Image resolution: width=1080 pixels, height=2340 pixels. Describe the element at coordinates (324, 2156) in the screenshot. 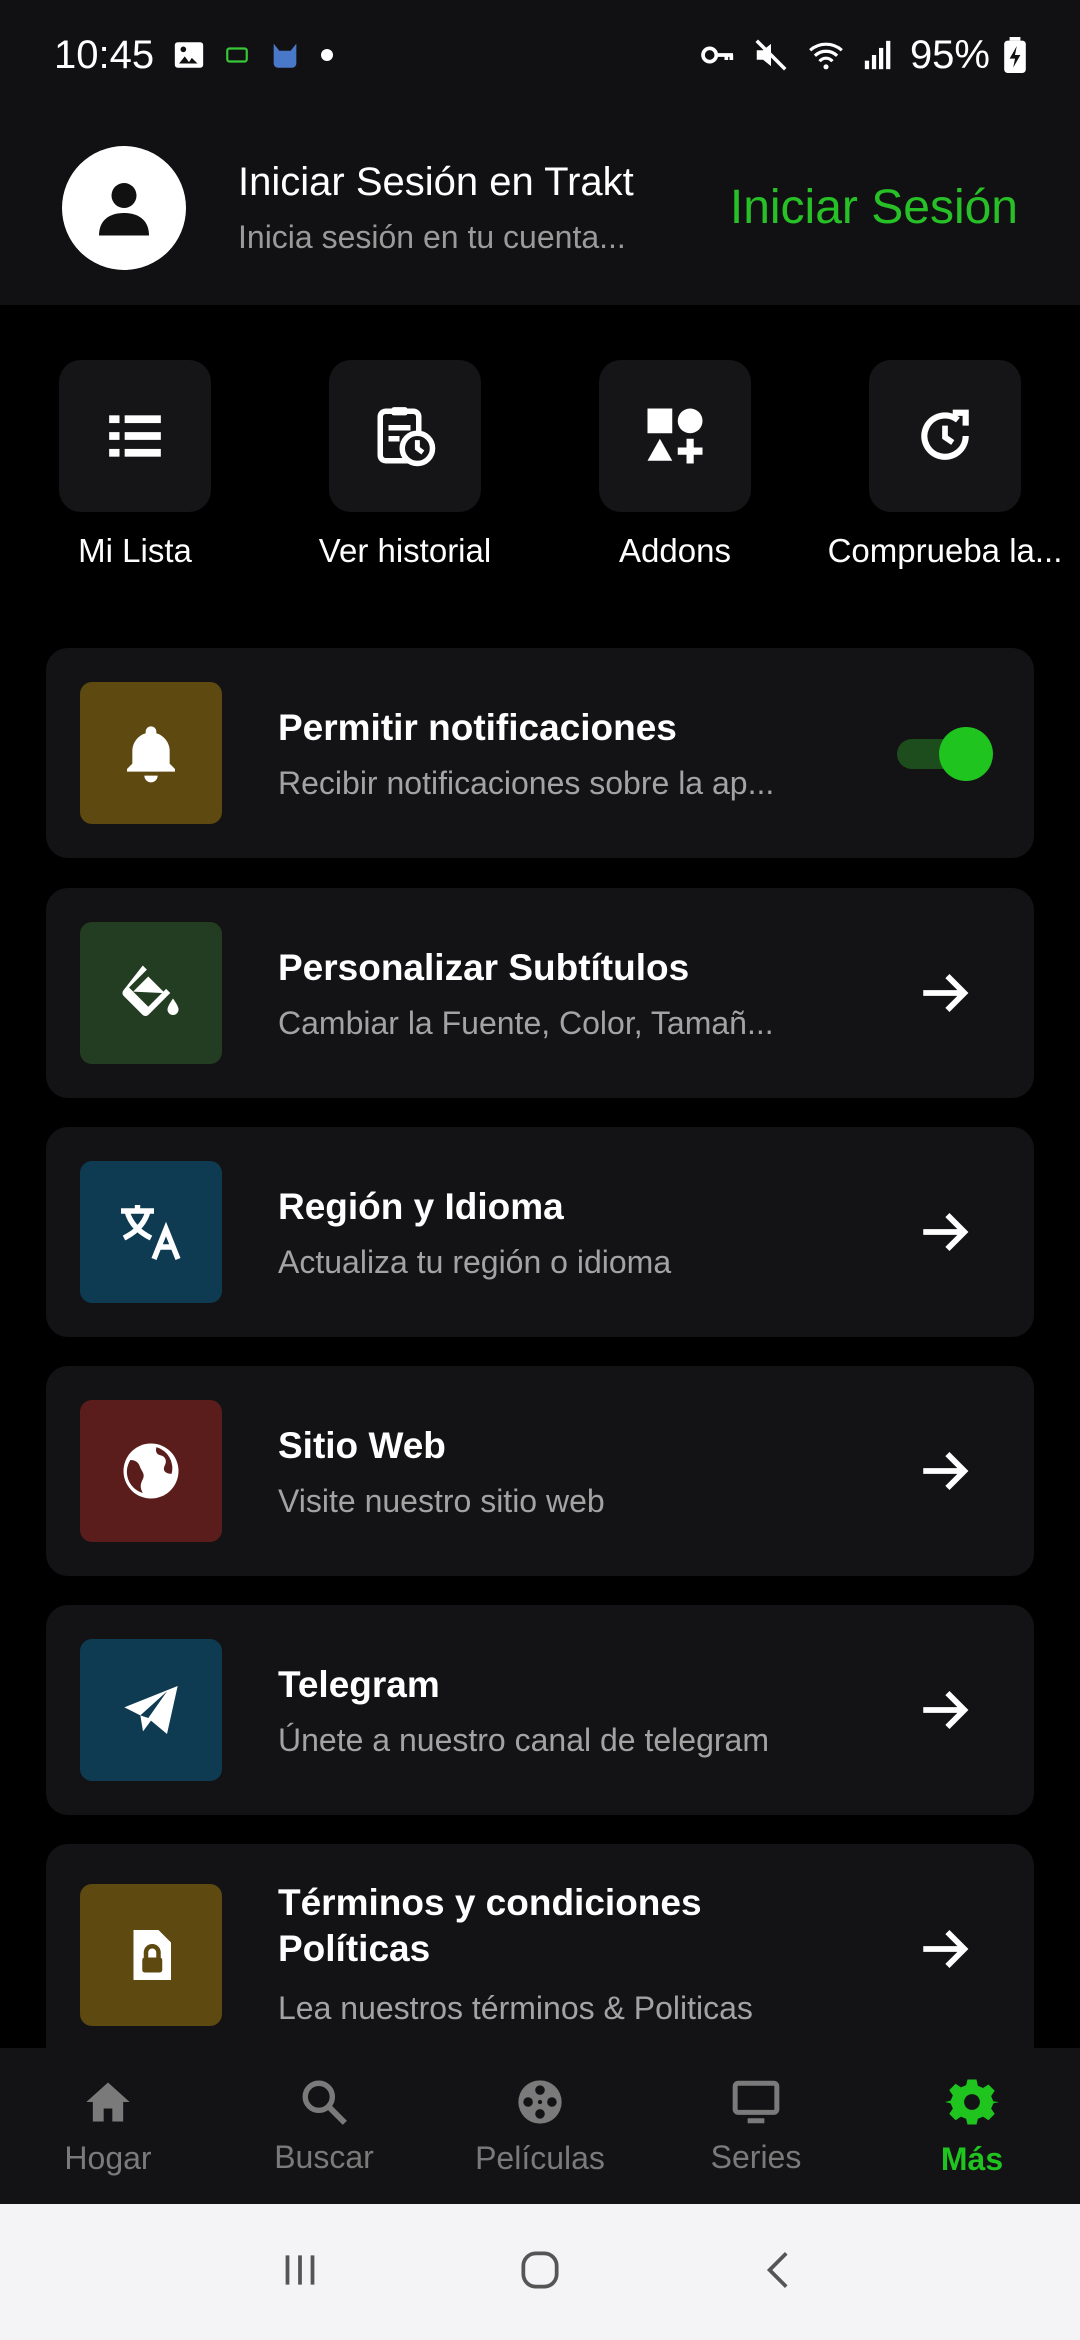

I see `nav-label: Buscar` at that location.